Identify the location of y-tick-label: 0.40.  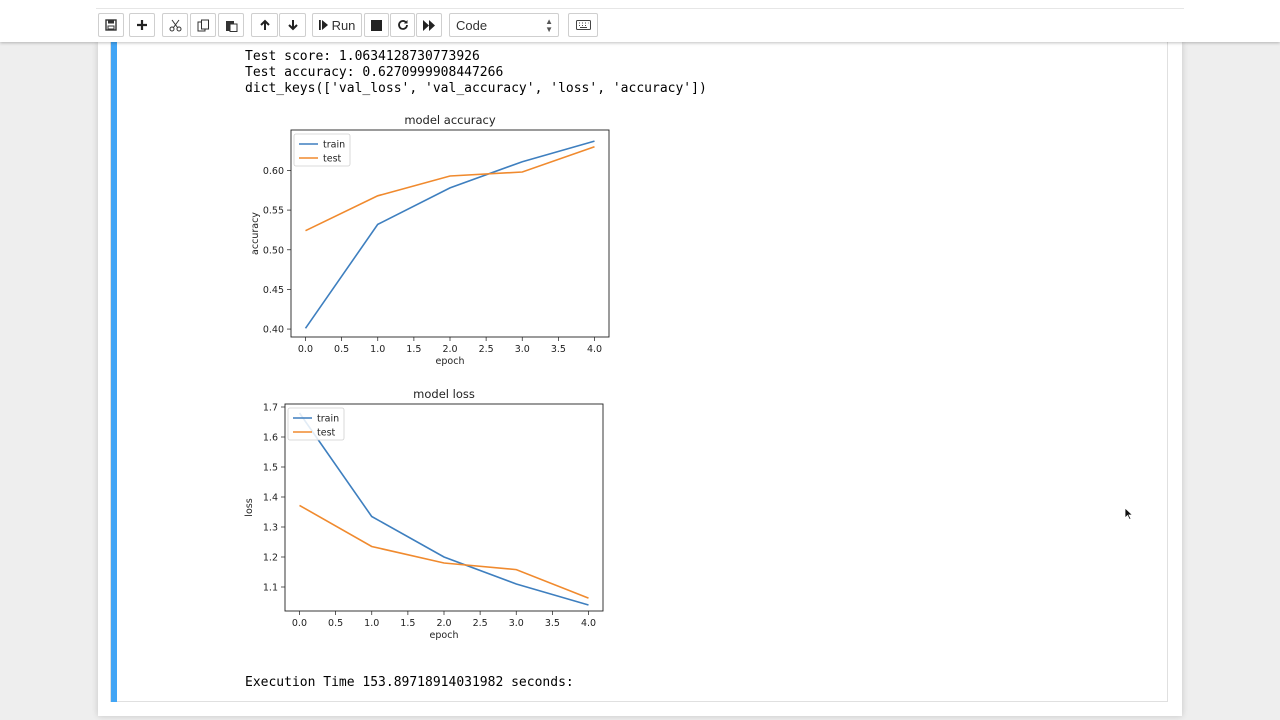
(273, 330).